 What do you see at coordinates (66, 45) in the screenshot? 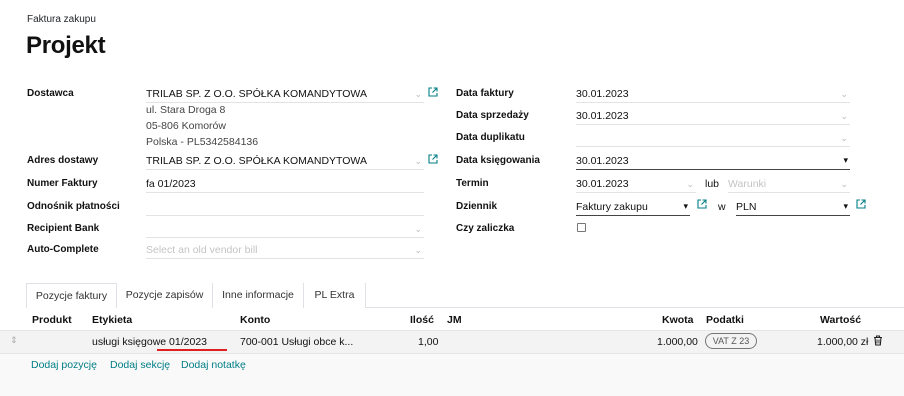
I see `page-title: Projekt` at bounding box center [66, 45].